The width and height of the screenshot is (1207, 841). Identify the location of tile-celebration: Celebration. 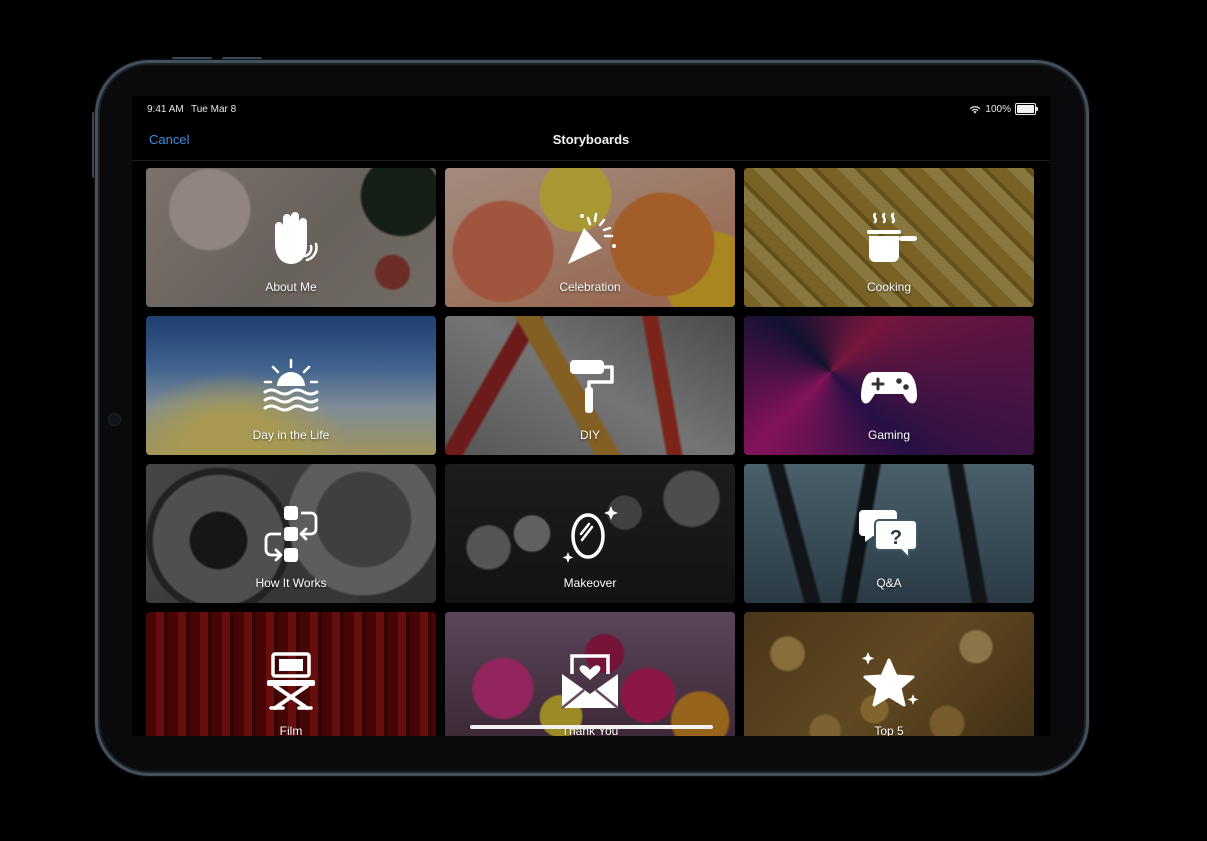
(590, 237).